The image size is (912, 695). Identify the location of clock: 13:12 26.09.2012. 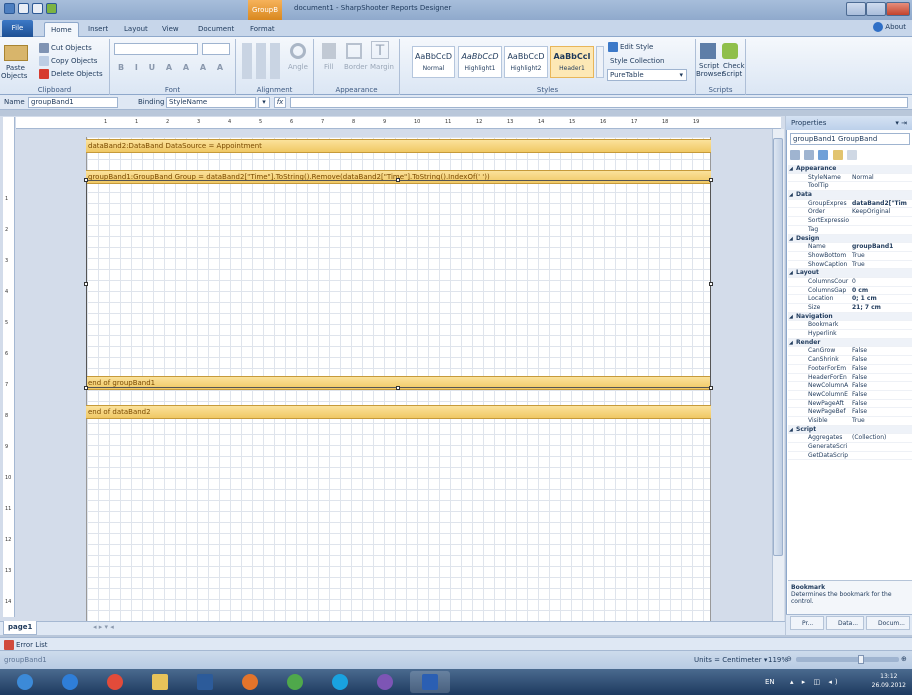
(889, 681).